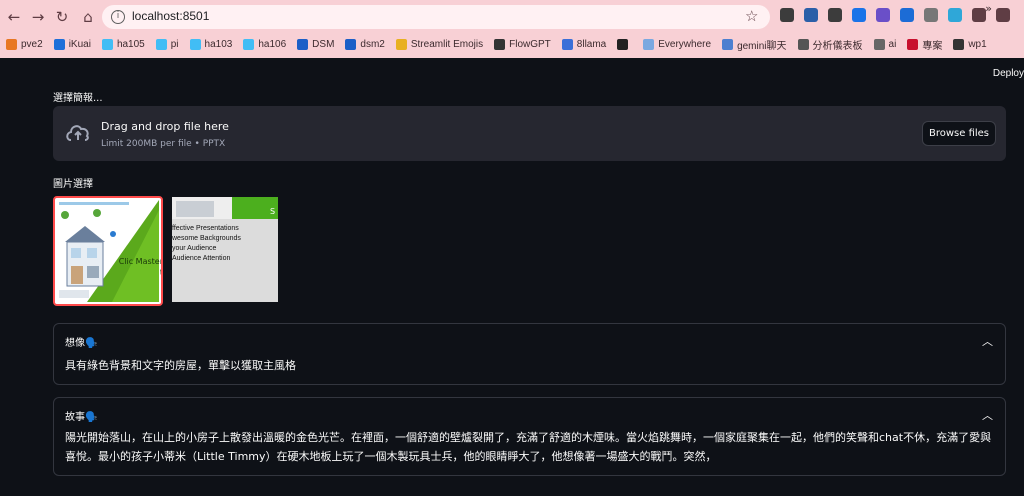  Describe the element at coordinates (205, 228) in the screenshot. I see `slide-bullet: ffective Presentations` at that location.